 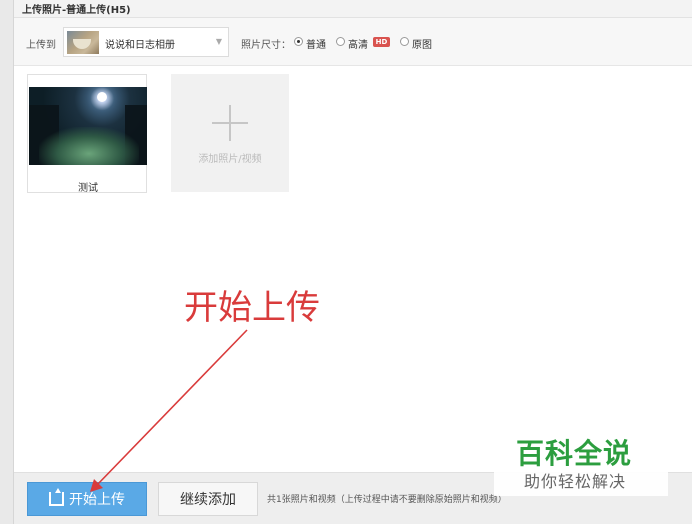 I want to click on upload-toolbar: 上传到 说说和日志相册 ▼ 照片尺寸： 普通 高清 HD 原图, so click(x=353, y=42).